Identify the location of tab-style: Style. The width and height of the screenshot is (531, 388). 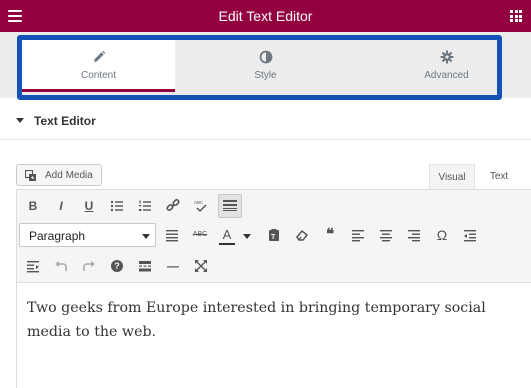
(265, 65).